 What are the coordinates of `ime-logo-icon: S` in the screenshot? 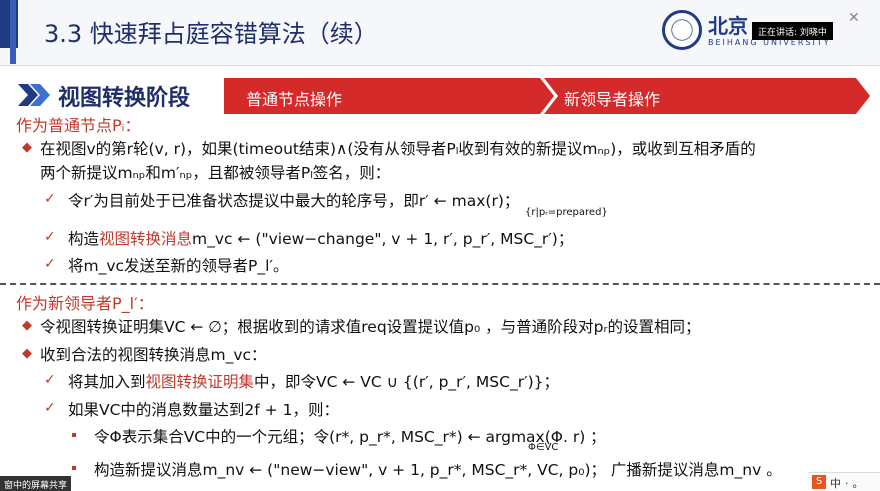 It's located at (819, 482).